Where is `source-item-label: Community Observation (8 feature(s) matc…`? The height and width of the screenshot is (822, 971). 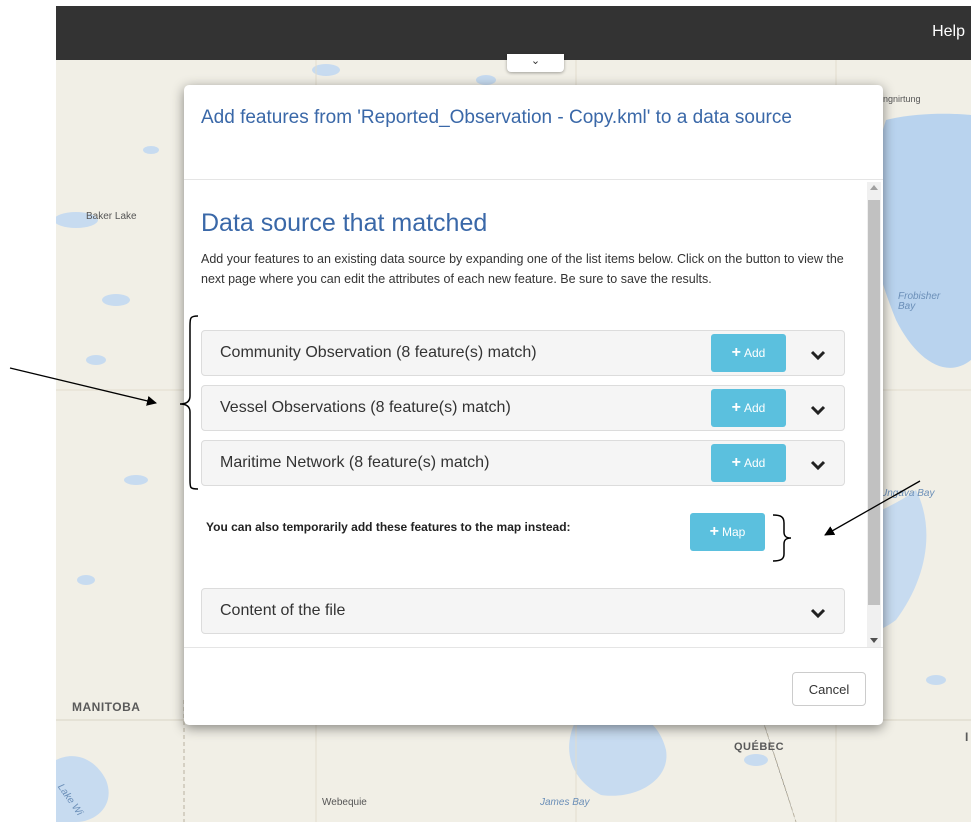
source-item-label: Community Observation (8 feature(s) matc… is located at coordinates (378, 352).